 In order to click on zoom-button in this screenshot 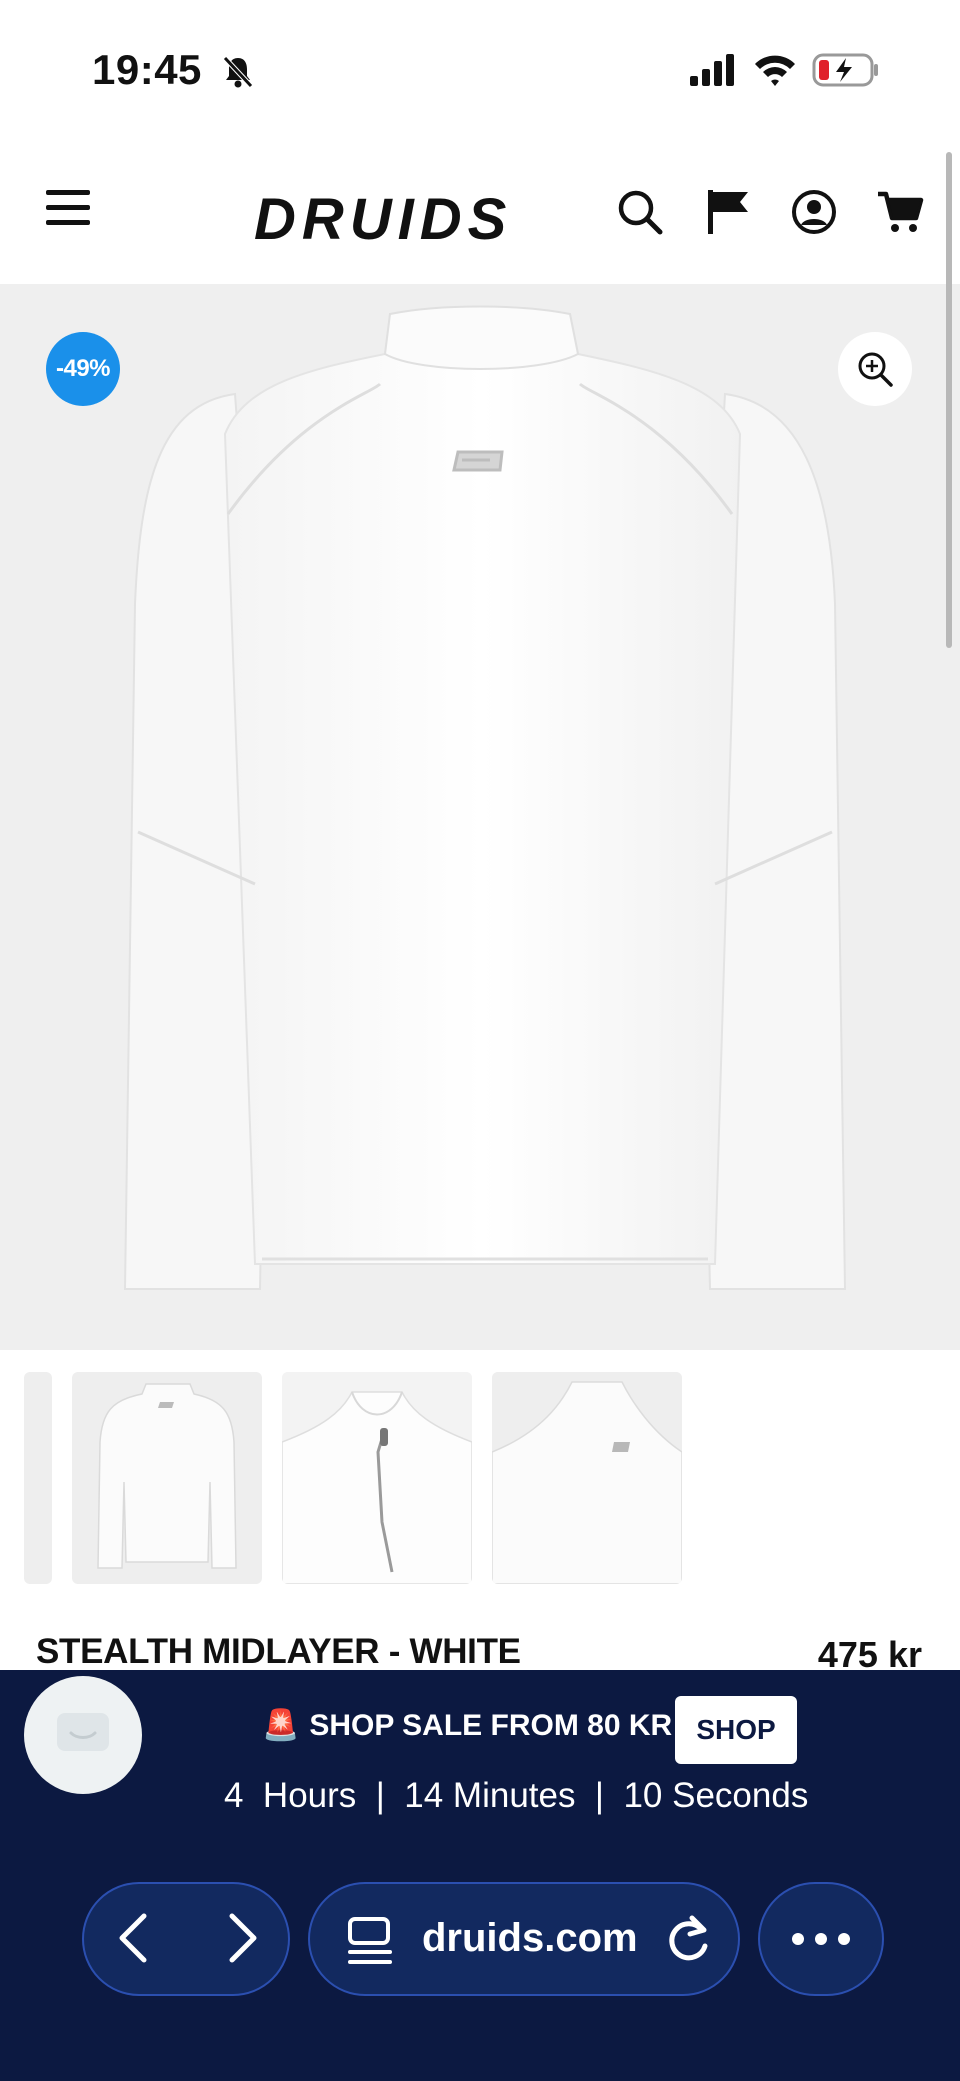, I will do `click(875, 369)`.